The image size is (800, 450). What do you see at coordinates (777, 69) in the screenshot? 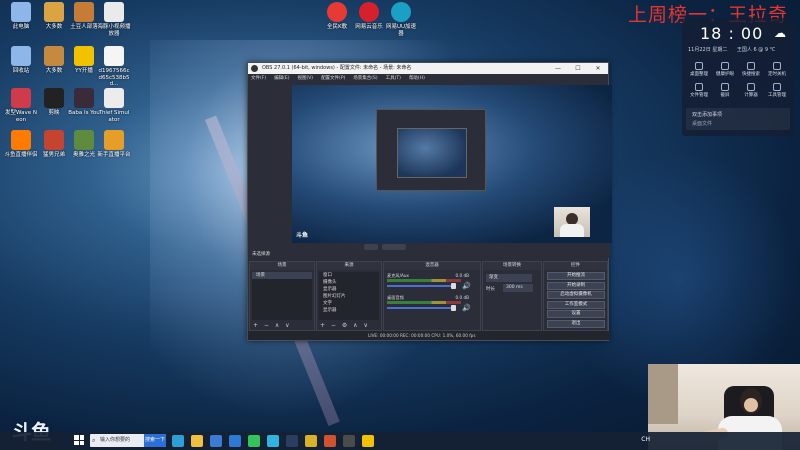
I see `widget-tool: 定时关机` at bounding box center [777, 69].